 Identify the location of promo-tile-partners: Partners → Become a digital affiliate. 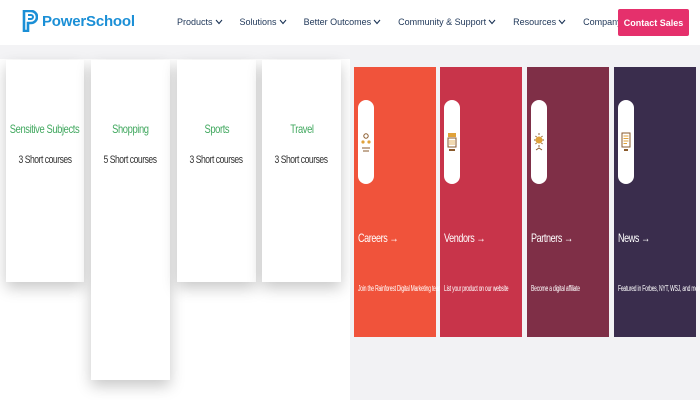
(568, 202).